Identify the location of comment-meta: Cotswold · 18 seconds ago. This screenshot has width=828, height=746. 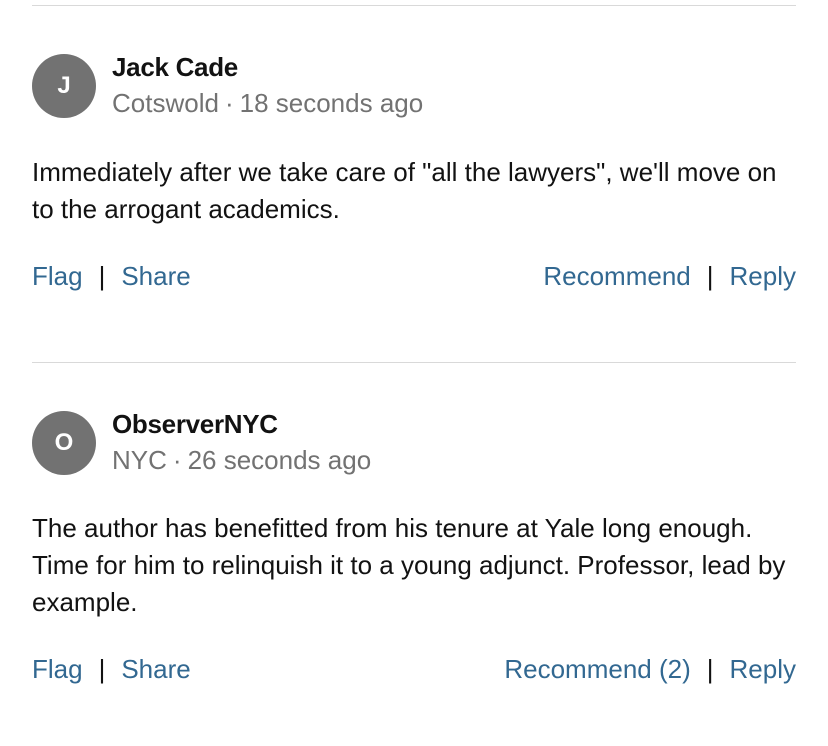
(267, 103).